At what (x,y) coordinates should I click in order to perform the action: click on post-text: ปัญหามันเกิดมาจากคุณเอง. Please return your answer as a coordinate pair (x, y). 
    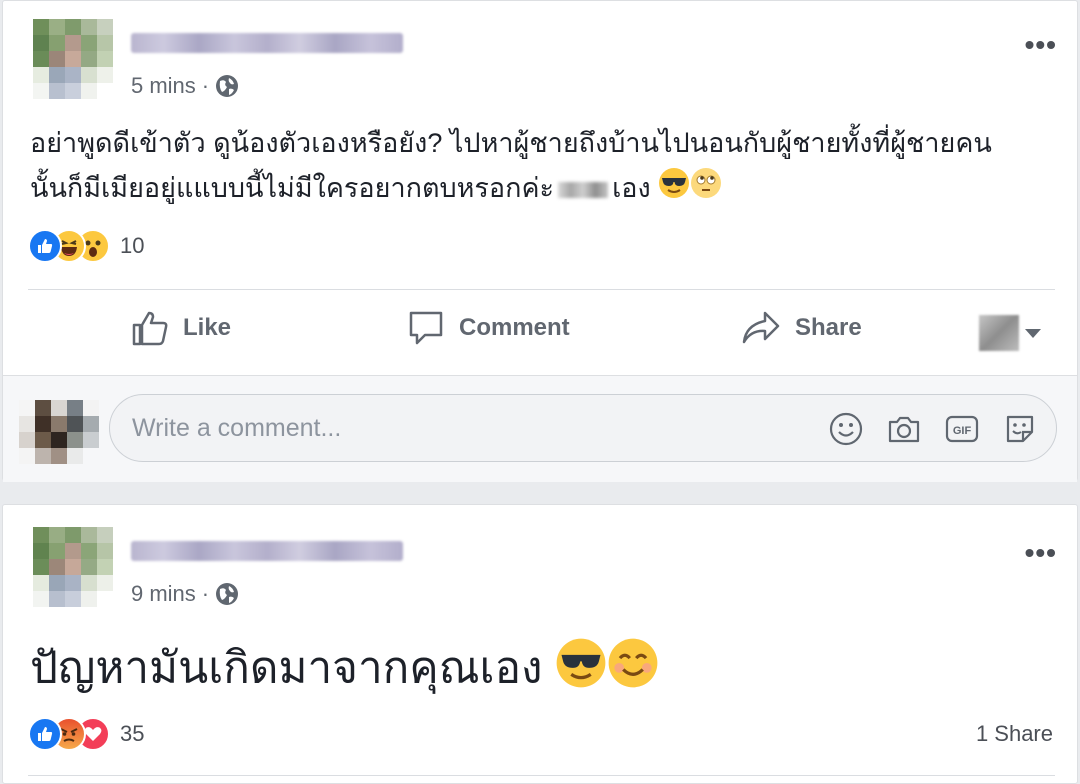
    Looking at the image, I should click on (344, 671).